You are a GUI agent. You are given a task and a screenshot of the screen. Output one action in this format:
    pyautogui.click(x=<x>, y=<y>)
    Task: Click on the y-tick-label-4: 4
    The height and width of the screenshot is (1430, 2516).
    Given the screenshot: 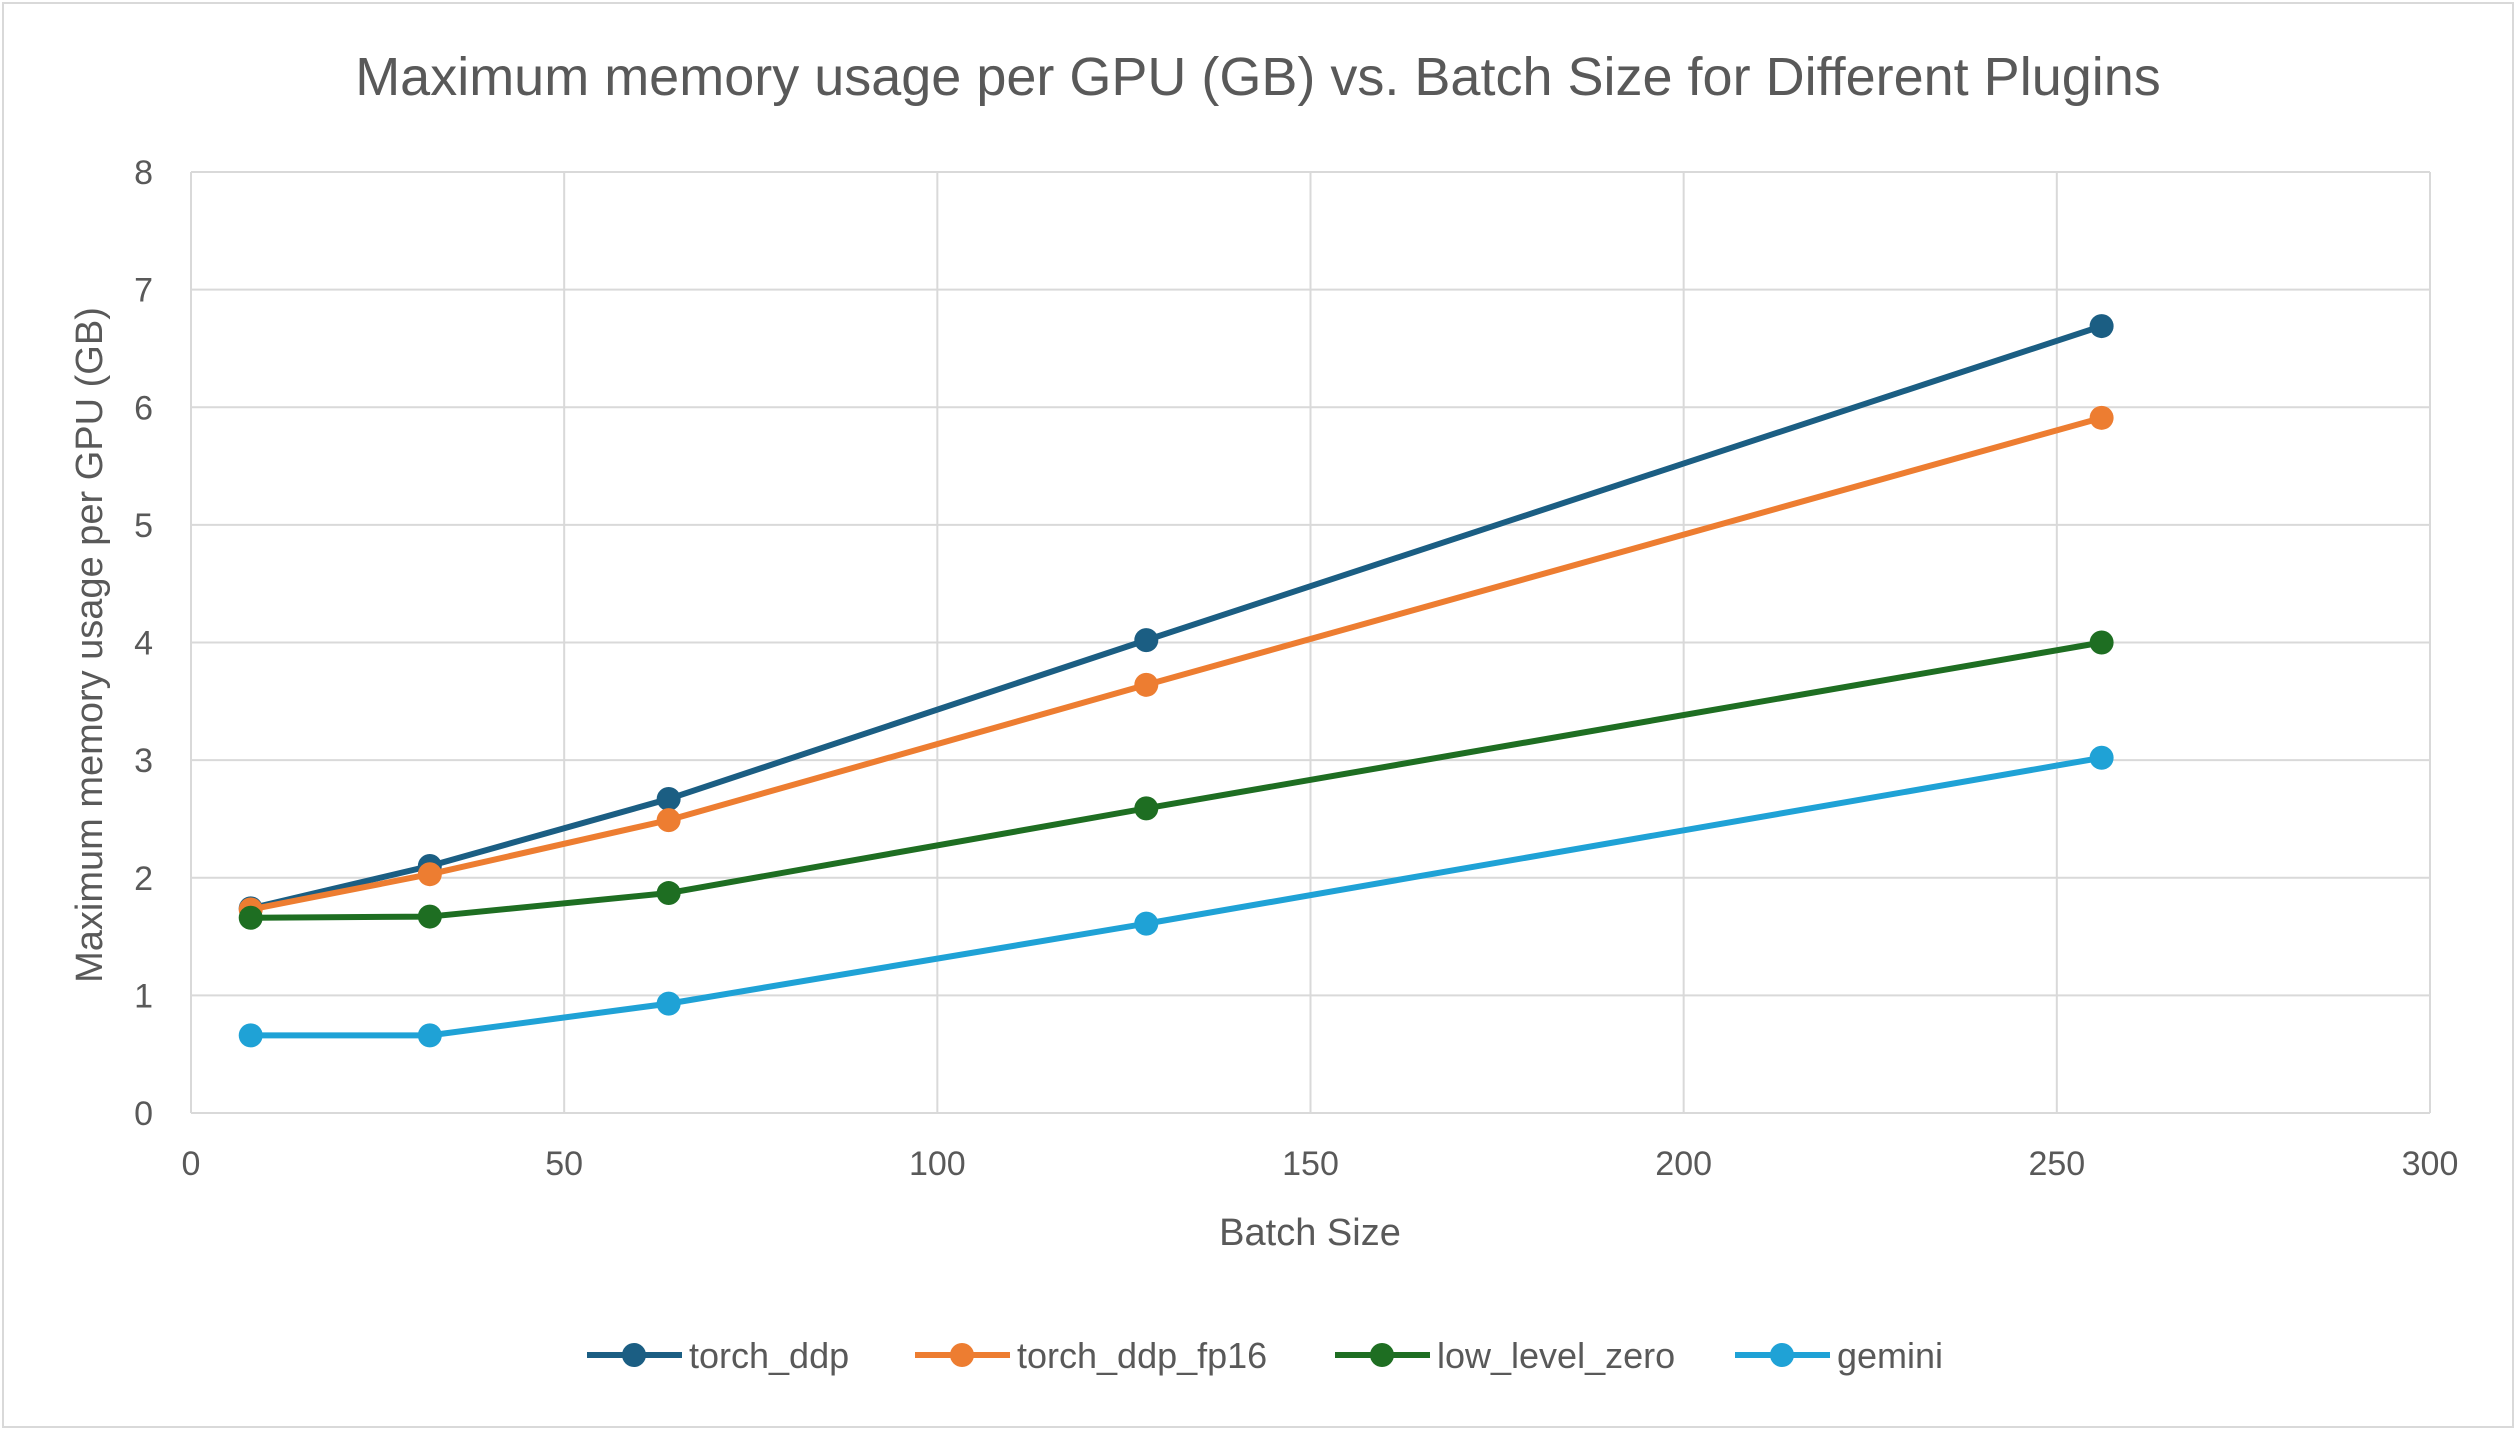 What is the action you would take?
    pyautogui.click(x=143, y=644)
    